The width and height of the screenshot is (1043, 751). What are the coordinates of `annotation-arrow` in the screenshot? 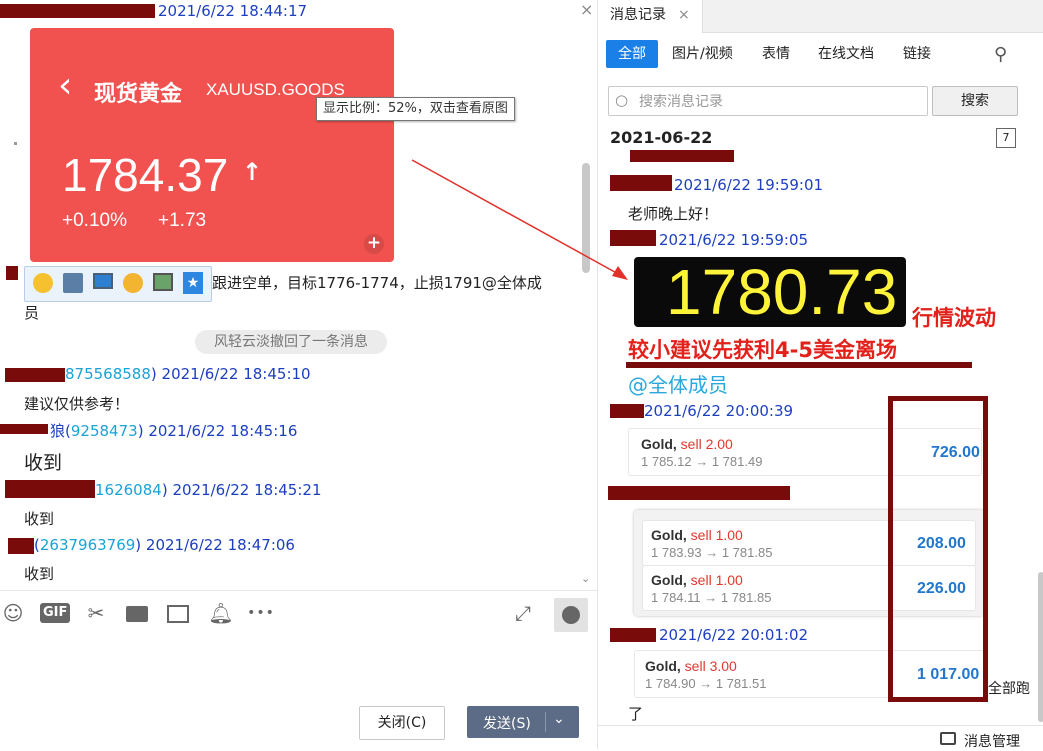 It's located at (519, 219).